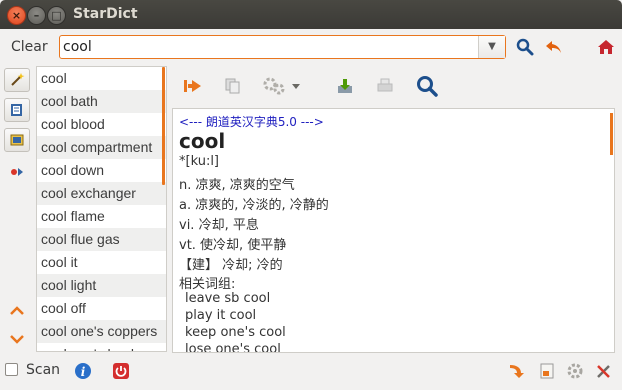 This screenshot has height=390, width=622. I want to click on tree-dictionary-button, so click(17, 140).